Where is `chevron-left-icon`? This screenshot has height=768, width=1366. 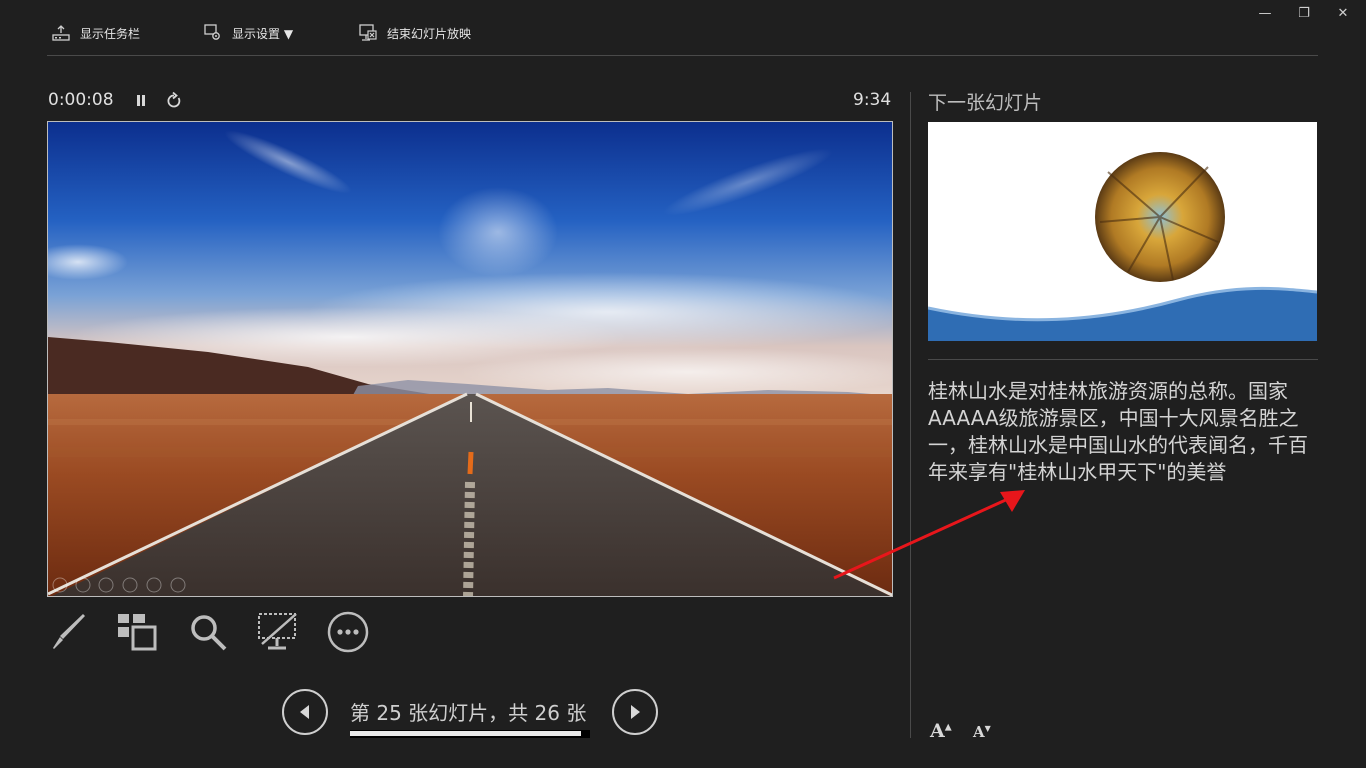 chevron-left-icon is located at coordinates (304, 712).